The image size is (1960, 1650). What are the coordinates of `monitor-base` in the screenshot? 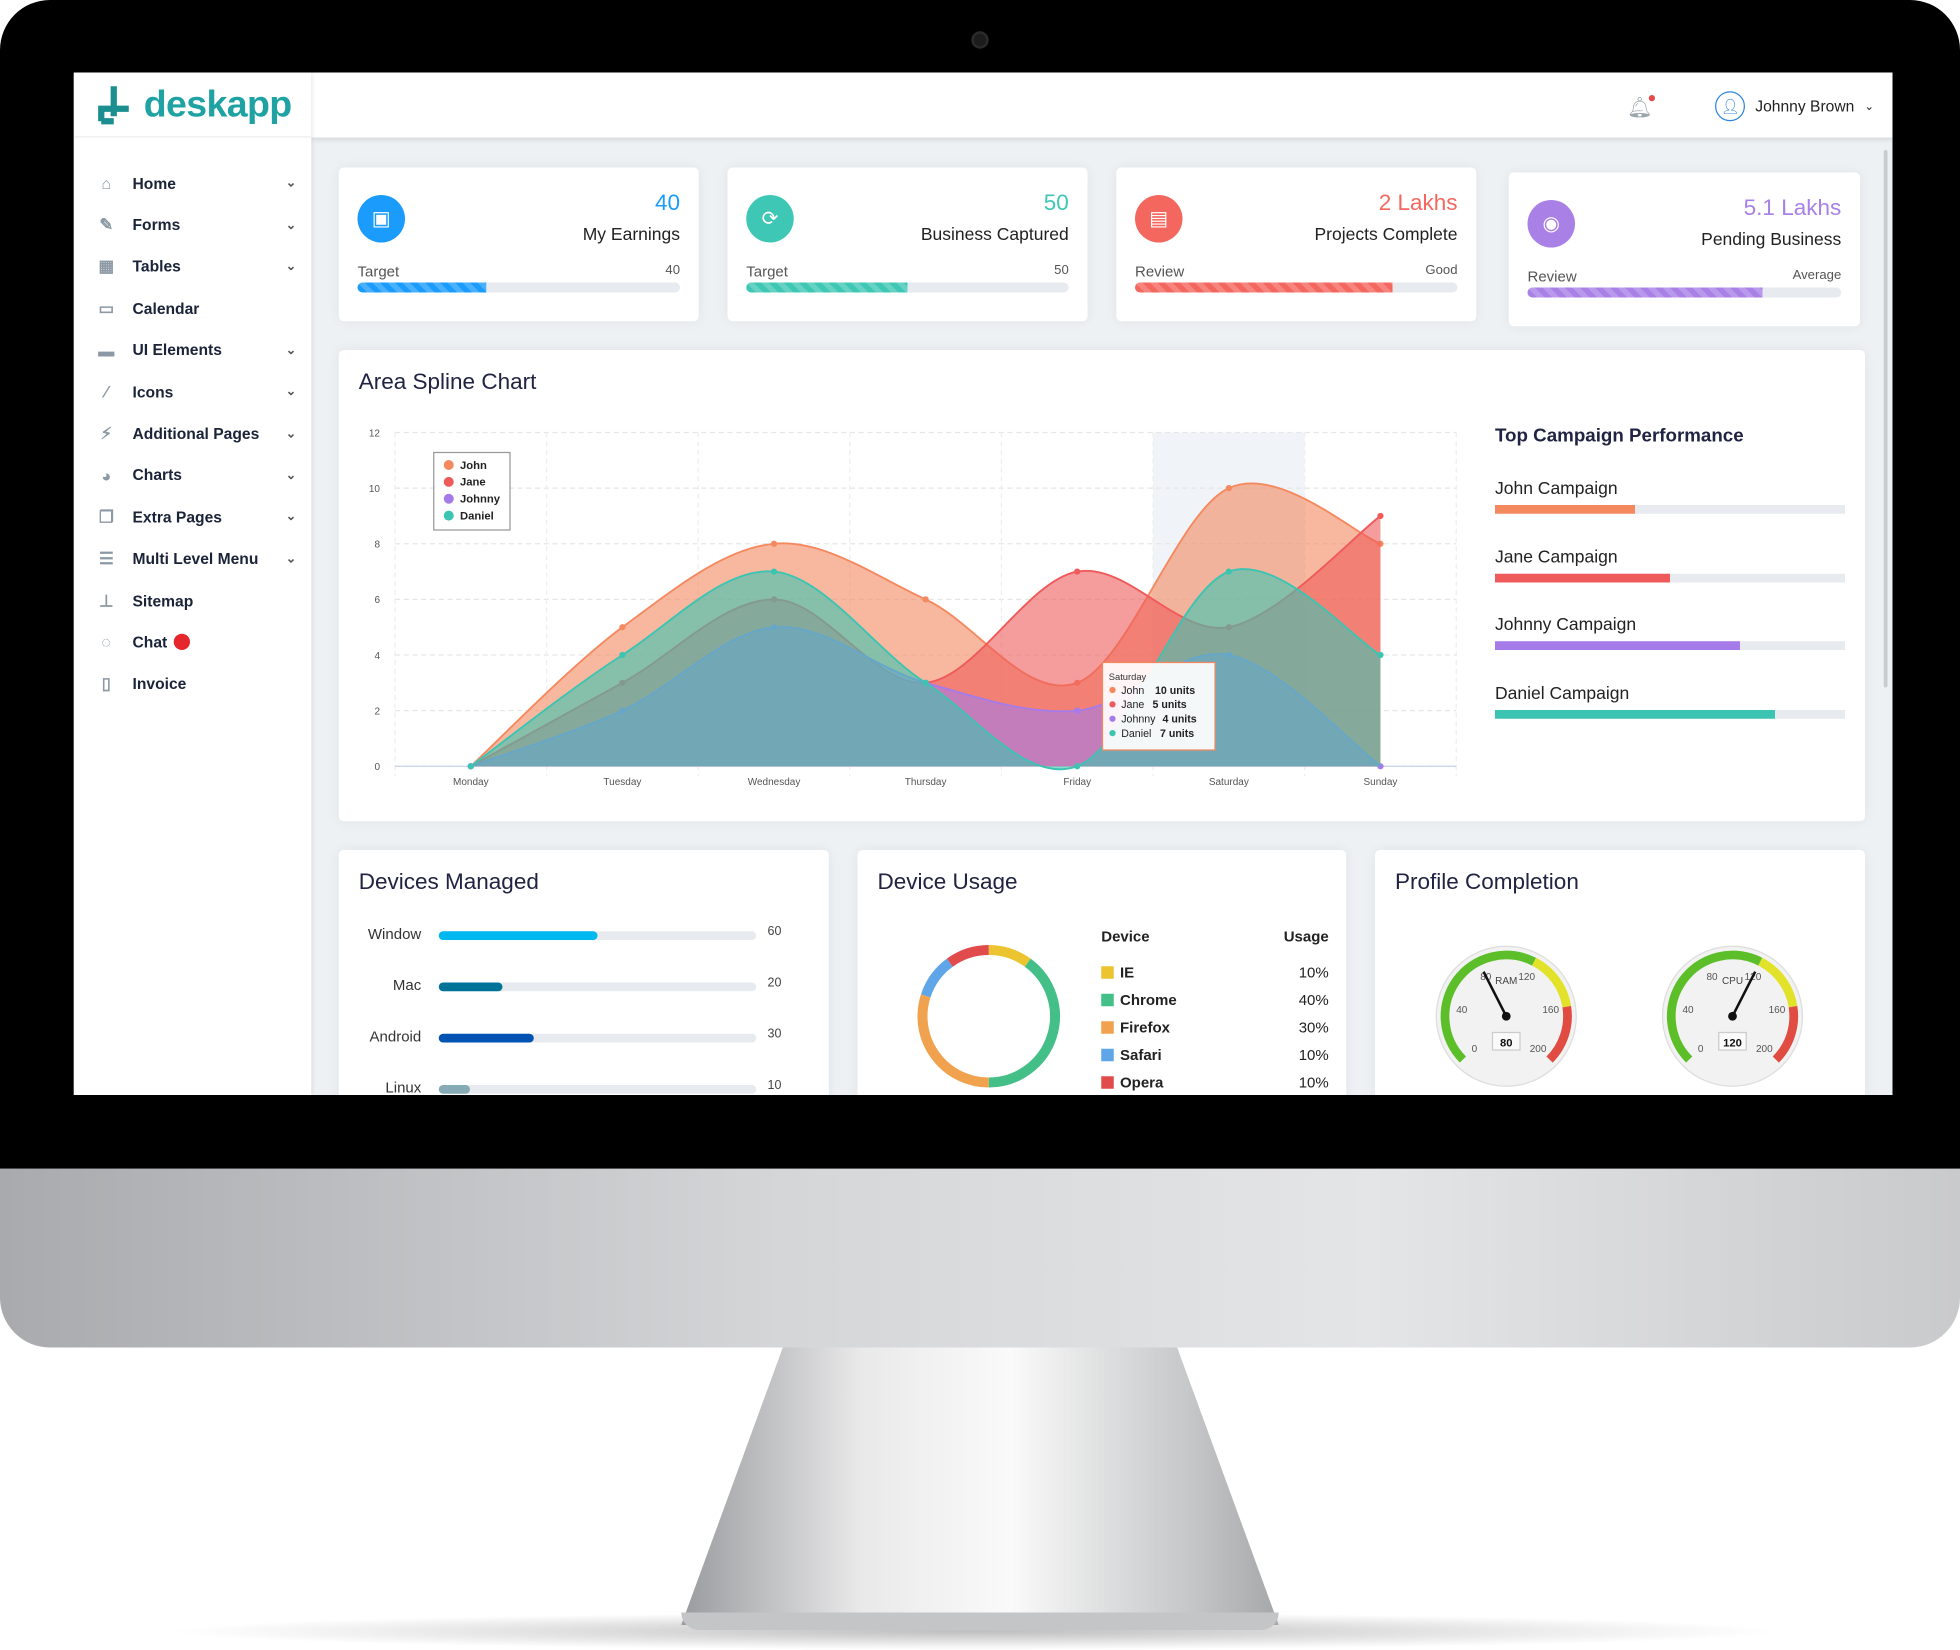 It's located at (980, 1622).